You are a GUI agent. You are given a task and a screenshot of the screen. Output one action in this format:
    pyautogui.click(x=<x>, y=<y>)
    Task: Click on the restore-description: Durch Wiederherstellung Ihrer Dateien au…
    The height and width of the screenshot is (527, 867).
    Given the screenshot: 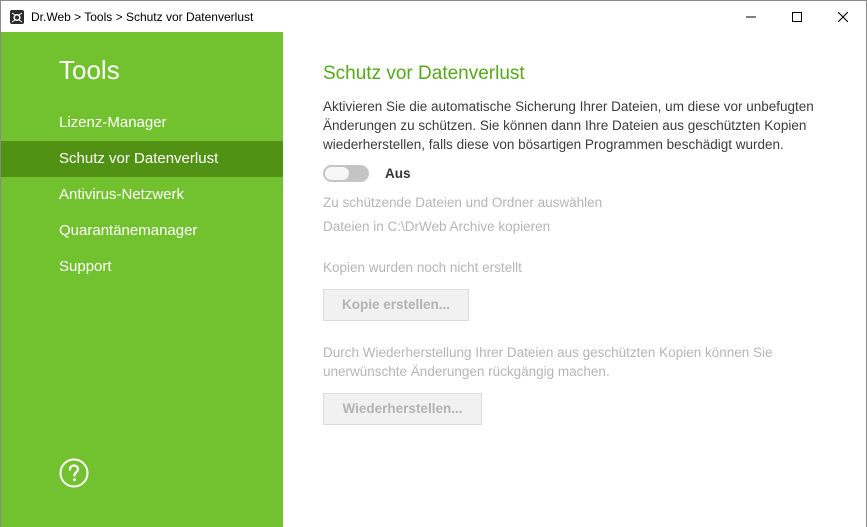 What is the action you would take?
    pyautogui.click(x=548, y=362)
    